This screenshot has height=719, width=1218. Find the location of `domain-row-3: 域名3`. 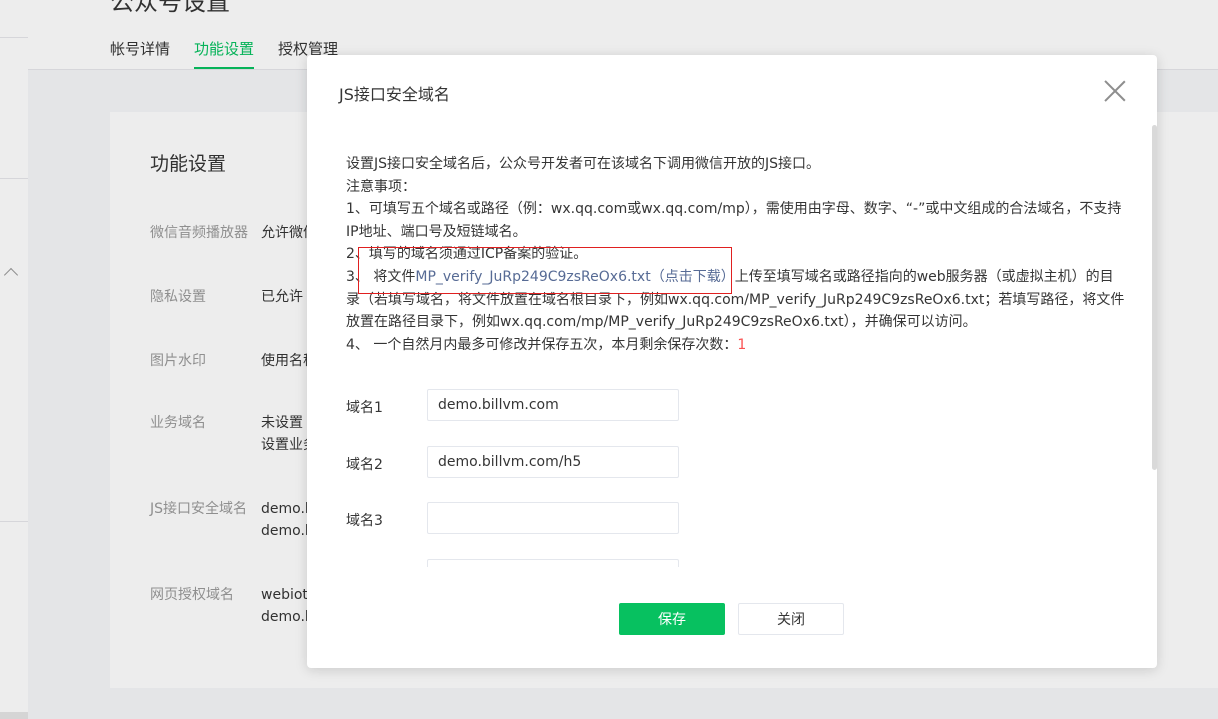

domain-row-3: 域名3 is located at coordinates (516, 518).